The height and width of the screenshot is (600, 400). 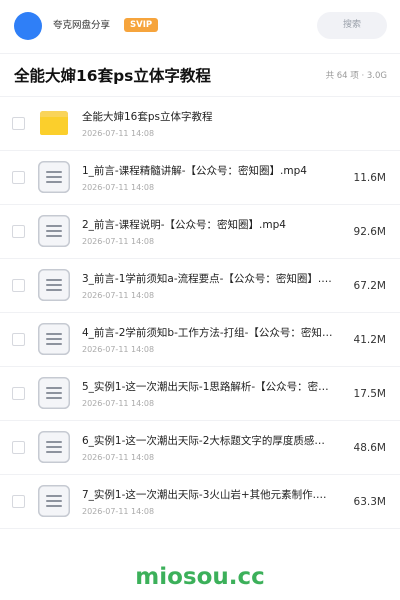 What do you see at coordinates (369, 502) in the screenshot?
I see `file-size: 63.3M` at bounding box center [369, 502].